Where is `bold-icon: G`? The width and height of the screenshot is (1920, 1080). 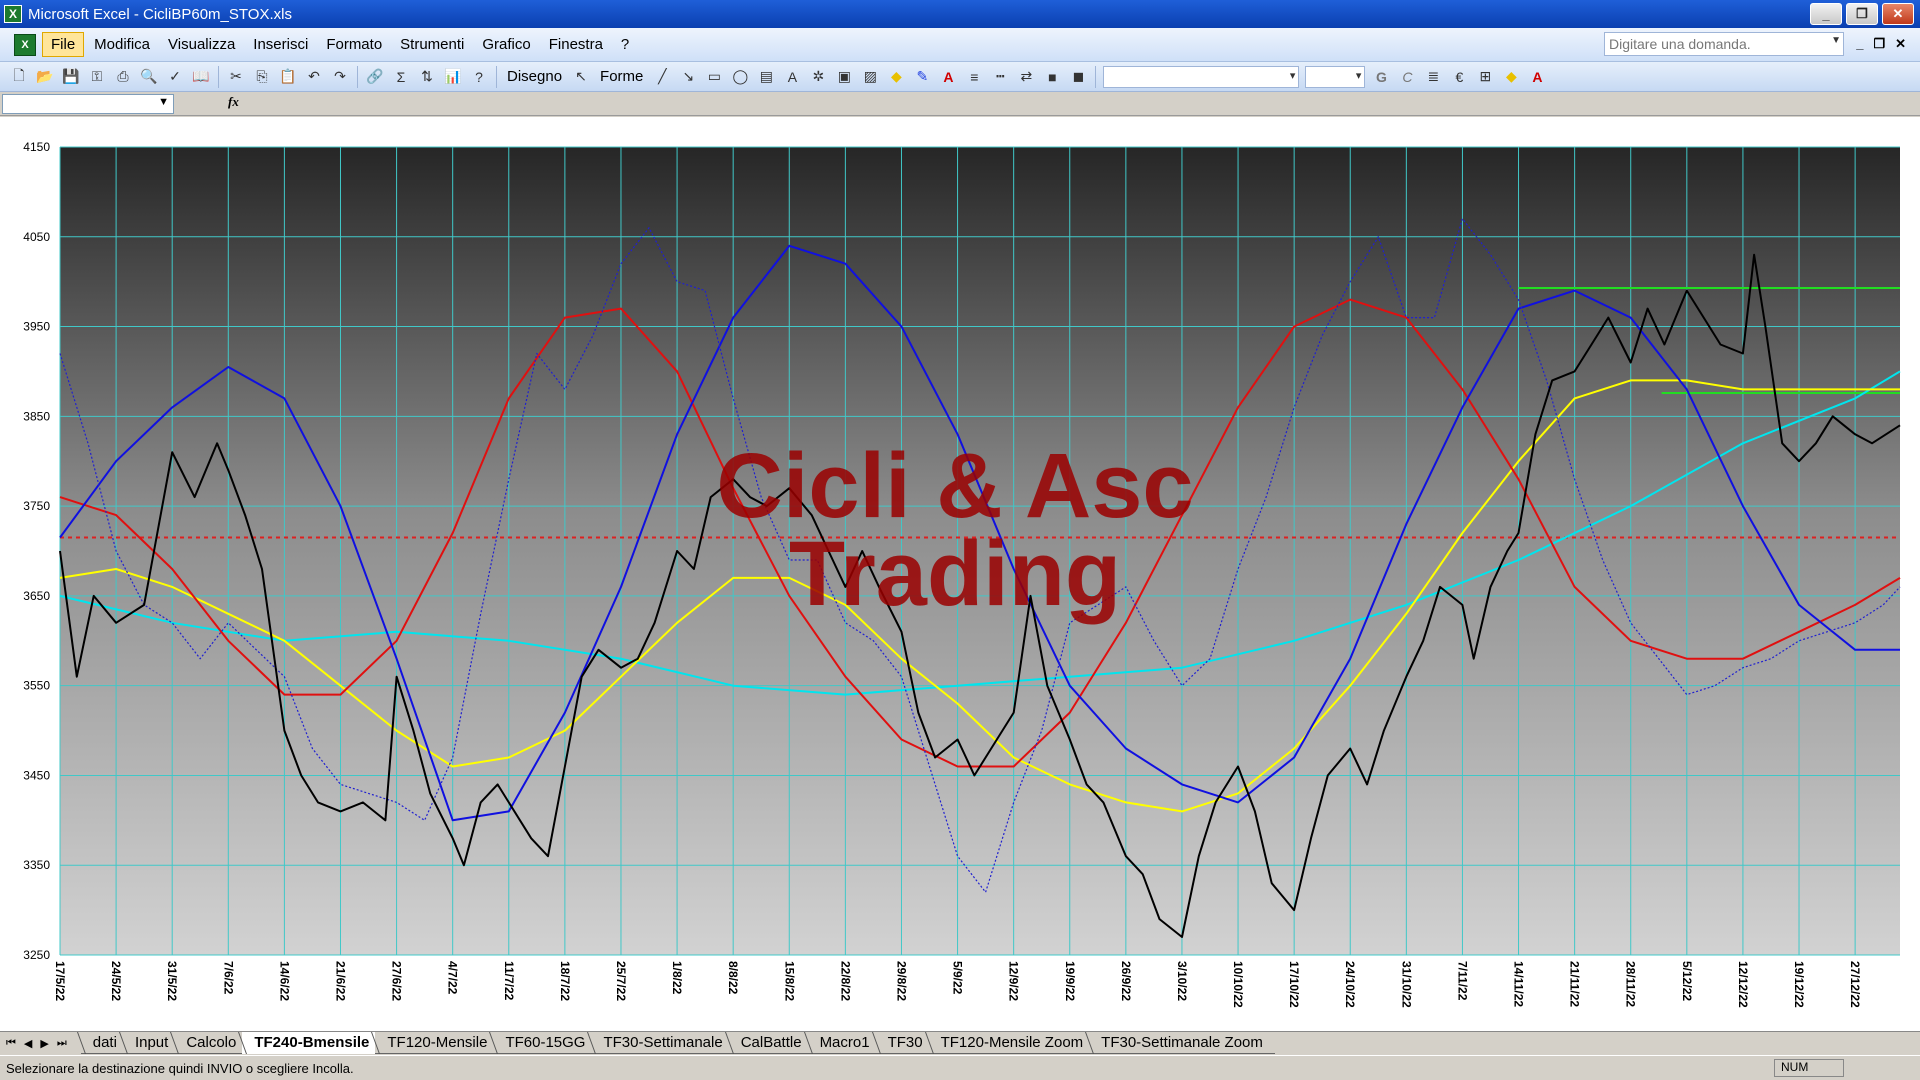 bold-icon: G is located at coordinates (1381, 77).